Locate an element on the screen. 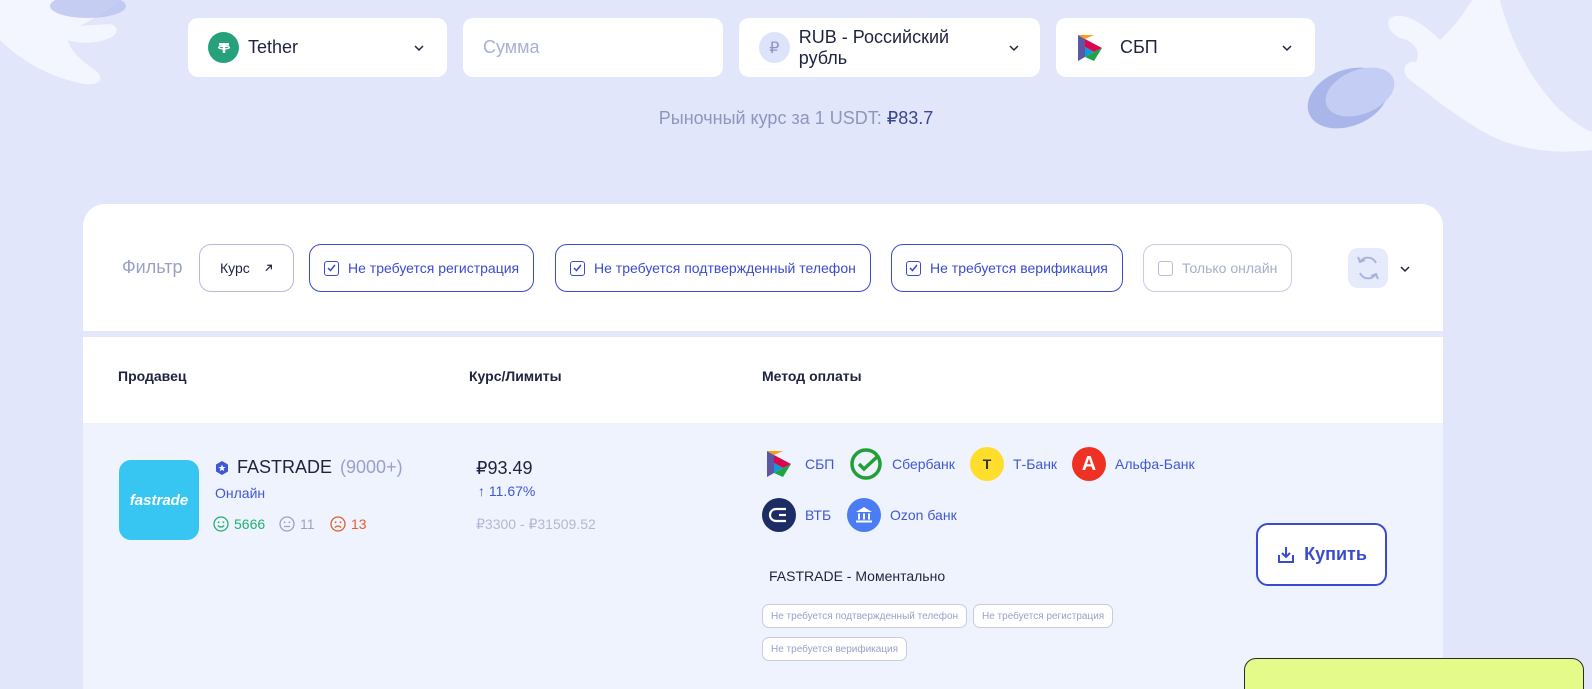 This screenshot has height=689, width=1592. filter-online-only: Только онлайн is located at coordinates (1218, 268).